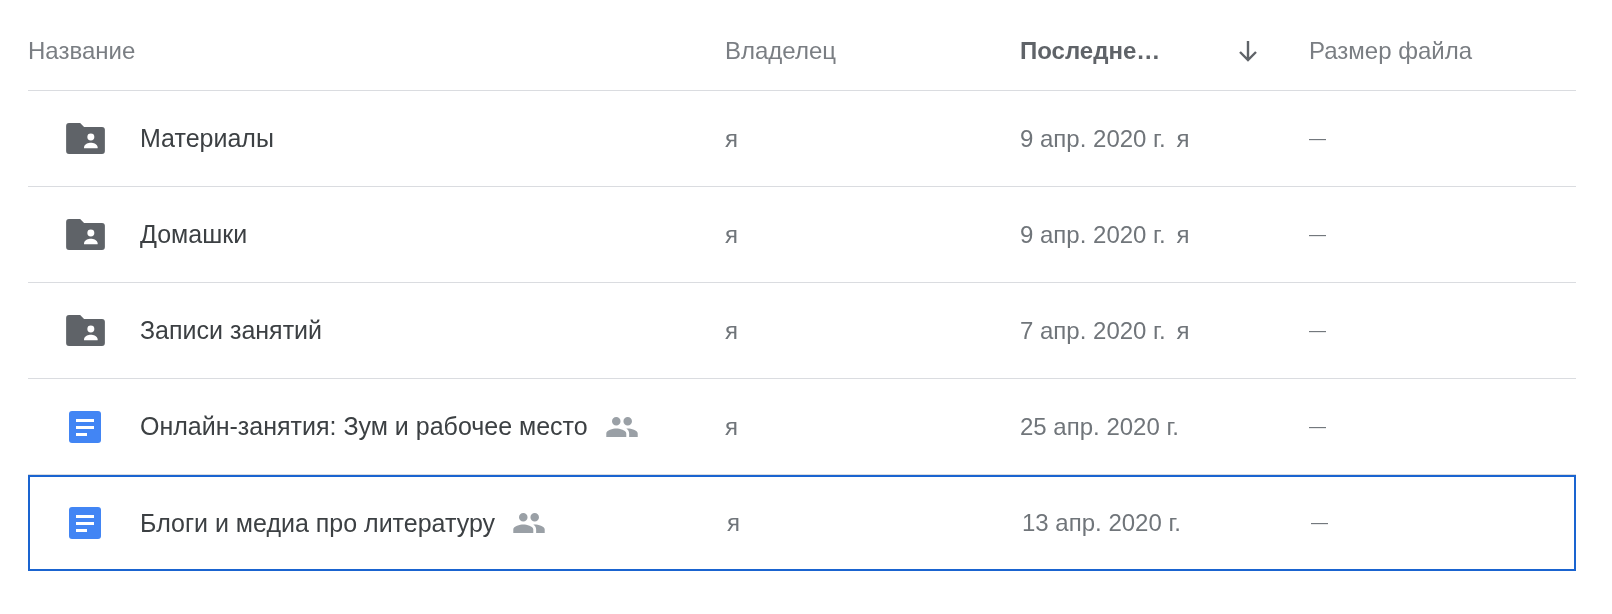  I want to click on column-header: Размер файла, so click(1390, 51).